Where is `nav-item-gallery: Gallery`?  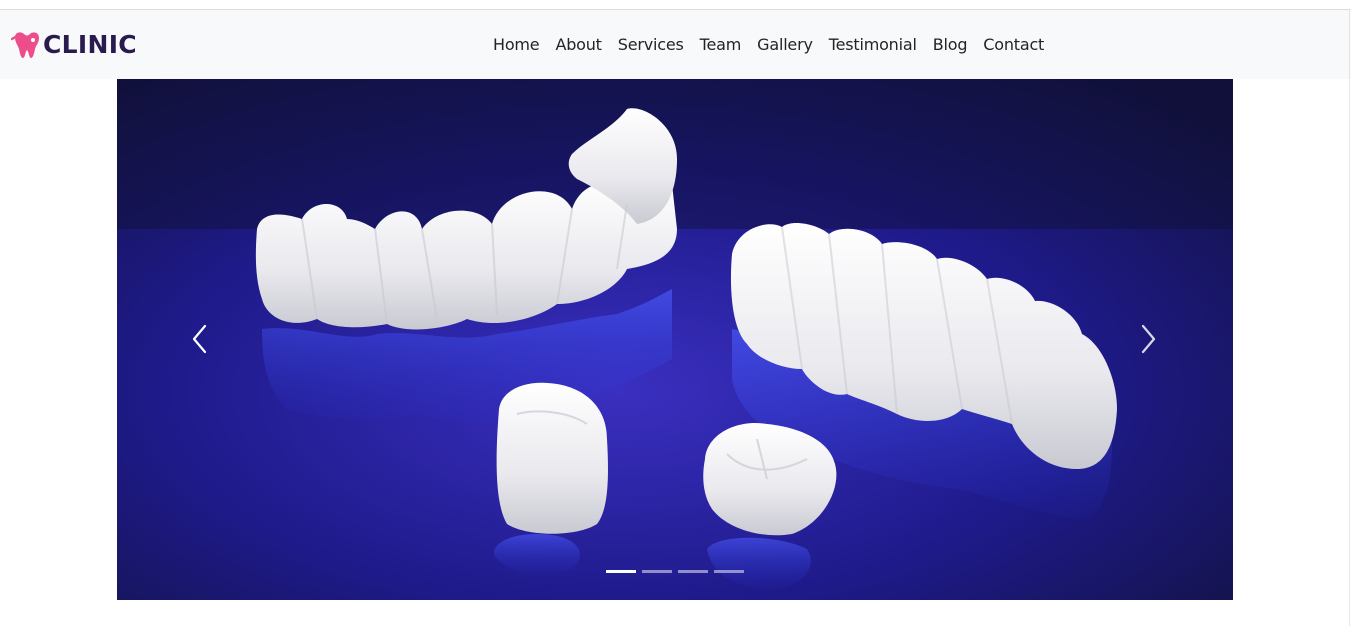 nav-item-gallery: Gallery is located at coordinates (785, 45).